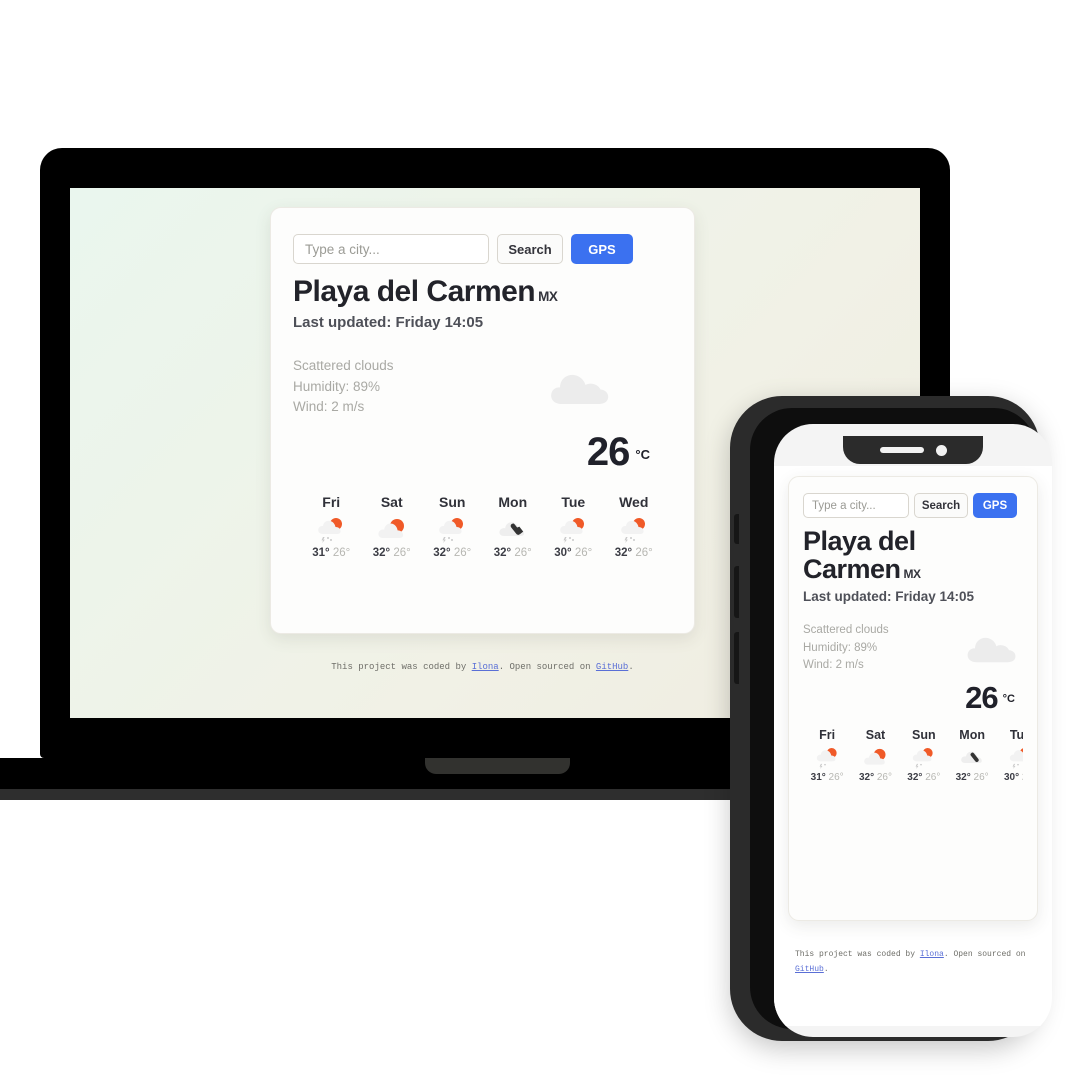 This screenshot has width=1080, height=1080. What do you see at coordinates (329, 407) in the screenshot?
I see `wind-text: Wind: 2 m/s` at bounding box center [329, 407].